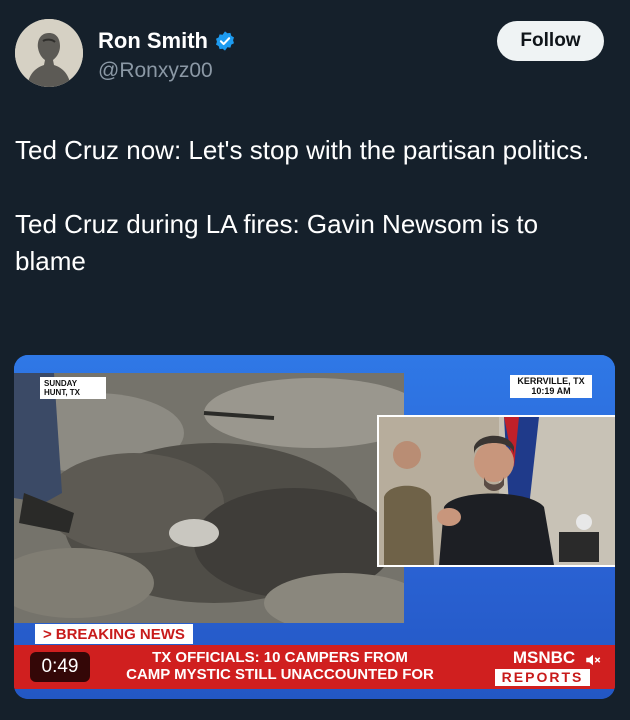 The height and width of the screenshot is (720, 630). What do you see at coordinates (550, 41) in the screenshot?
I see `follow-button: Follow` at bounding box center [550, 41].